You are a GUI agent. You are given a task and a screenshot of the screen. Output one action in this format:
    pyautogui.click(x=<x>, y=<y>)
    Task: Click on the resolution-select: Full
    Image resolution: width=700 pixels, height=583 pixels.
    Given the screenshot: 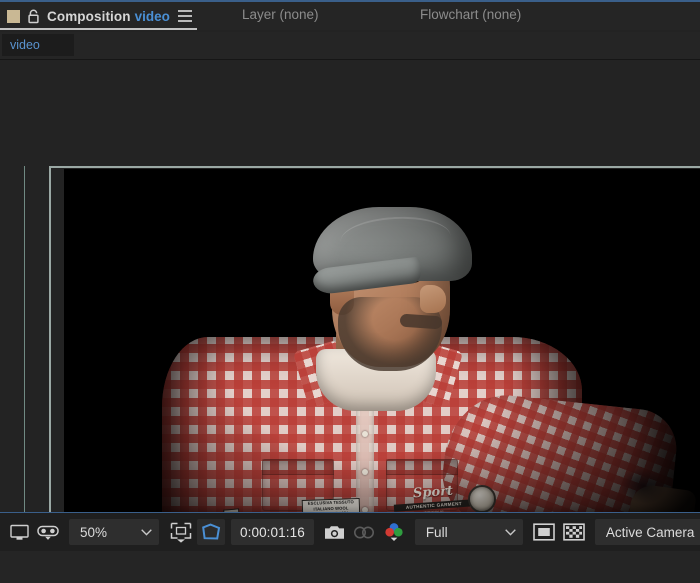 What is the action you would take?
    pyautogui.click(x=468, y=532)
    